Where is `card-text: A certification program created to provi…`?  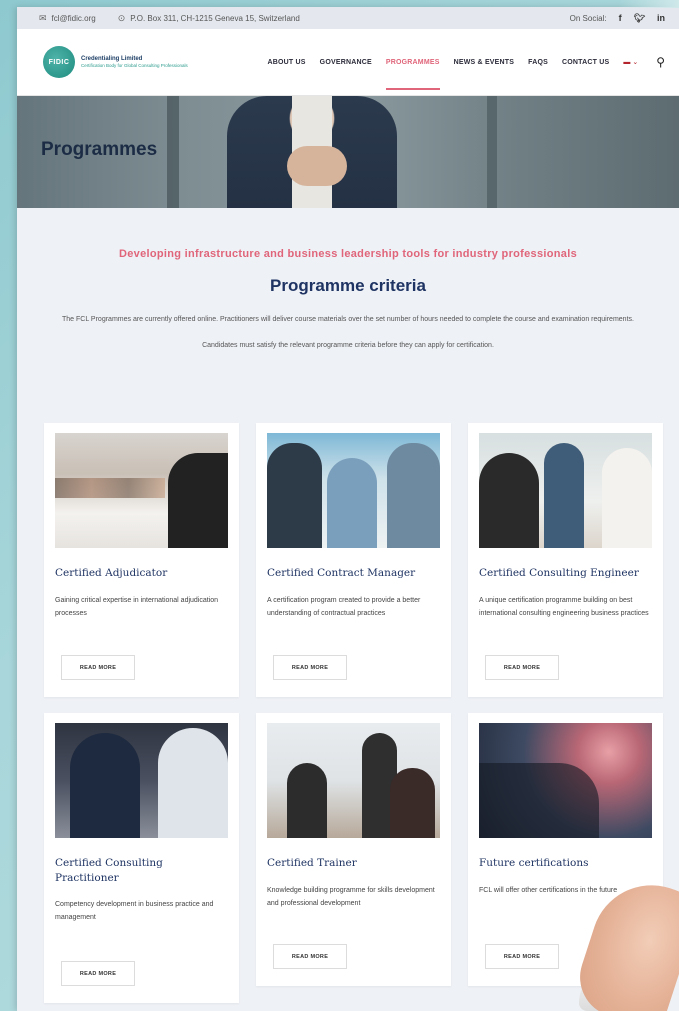 card-text: A certification program created to provi… is located at coordinates (344, 606).